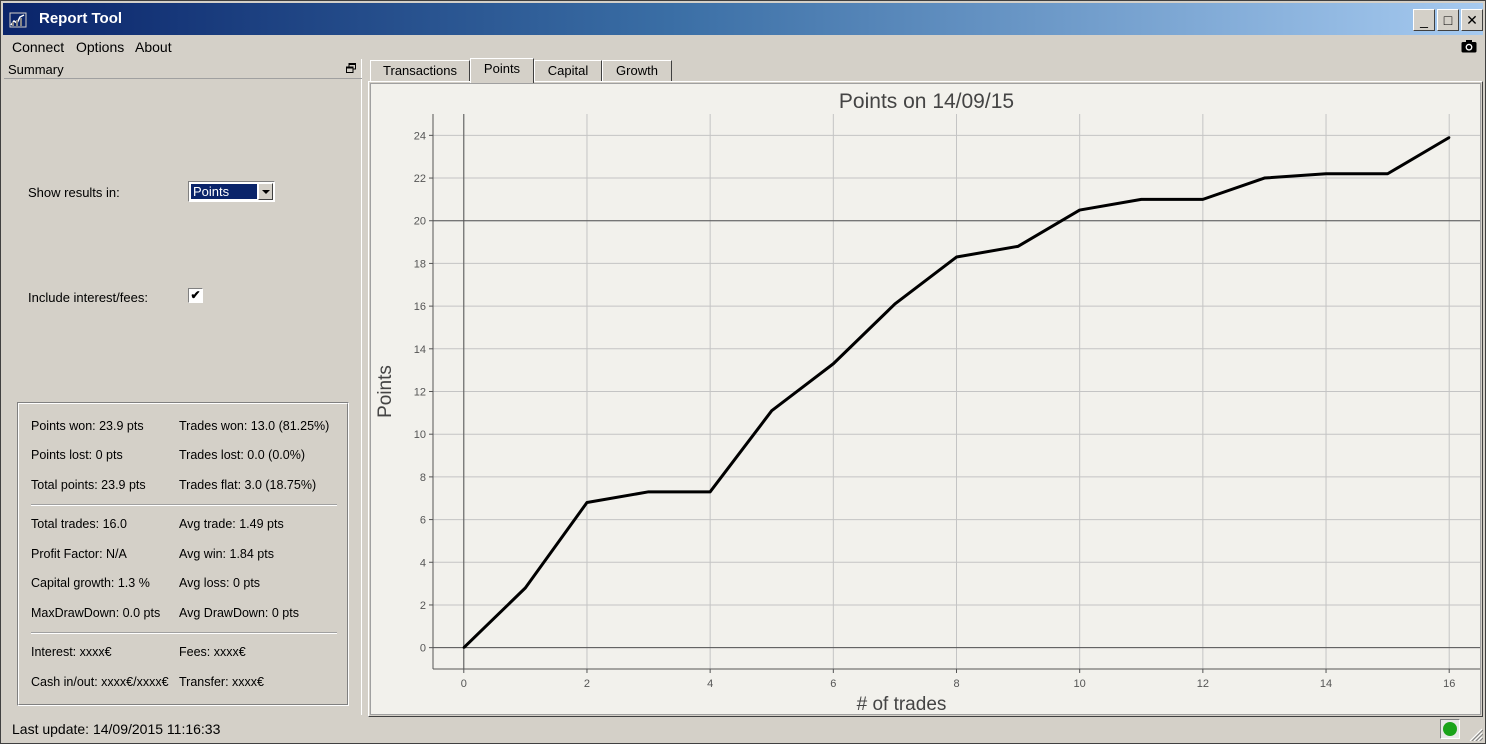 The width and height of the screenshot is (1486, 744). I want to click on title-bar: Report Tool _ □ ✕, so click(743, 19).